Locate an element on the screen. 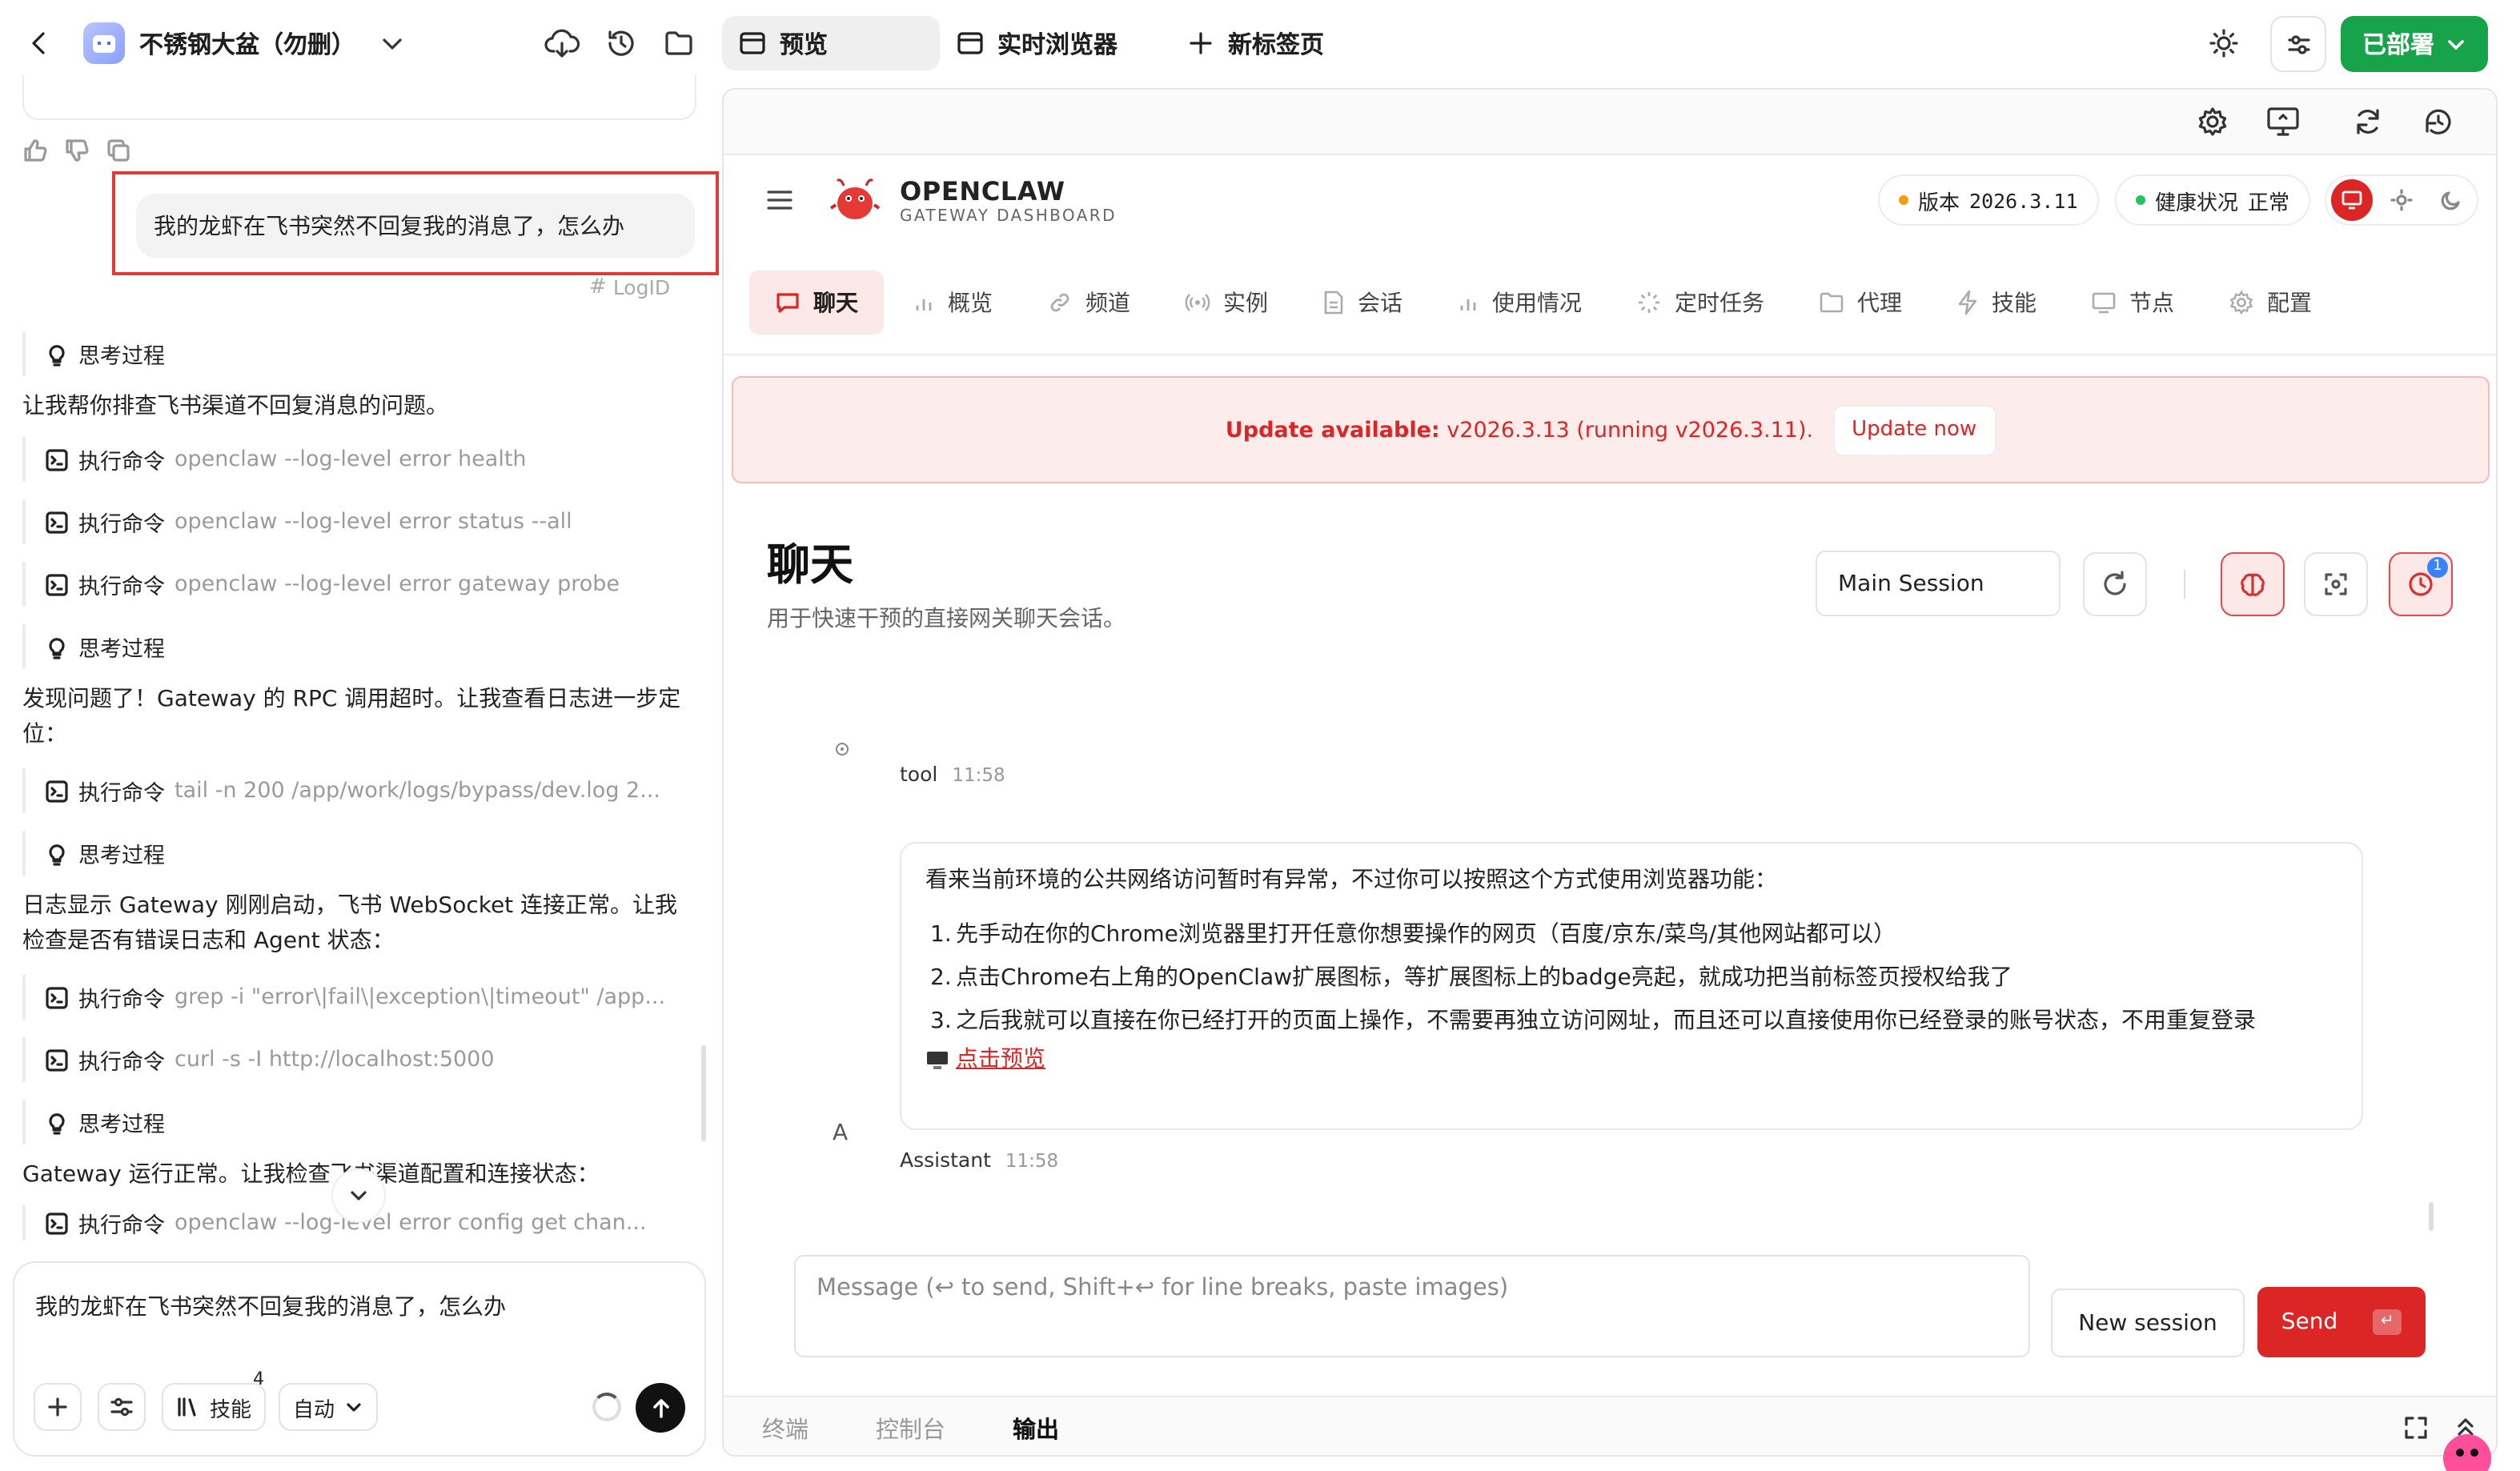 The width and height of the screenshot is (2520, 1471). light-theme-button is located at coordinates (2401, 200).